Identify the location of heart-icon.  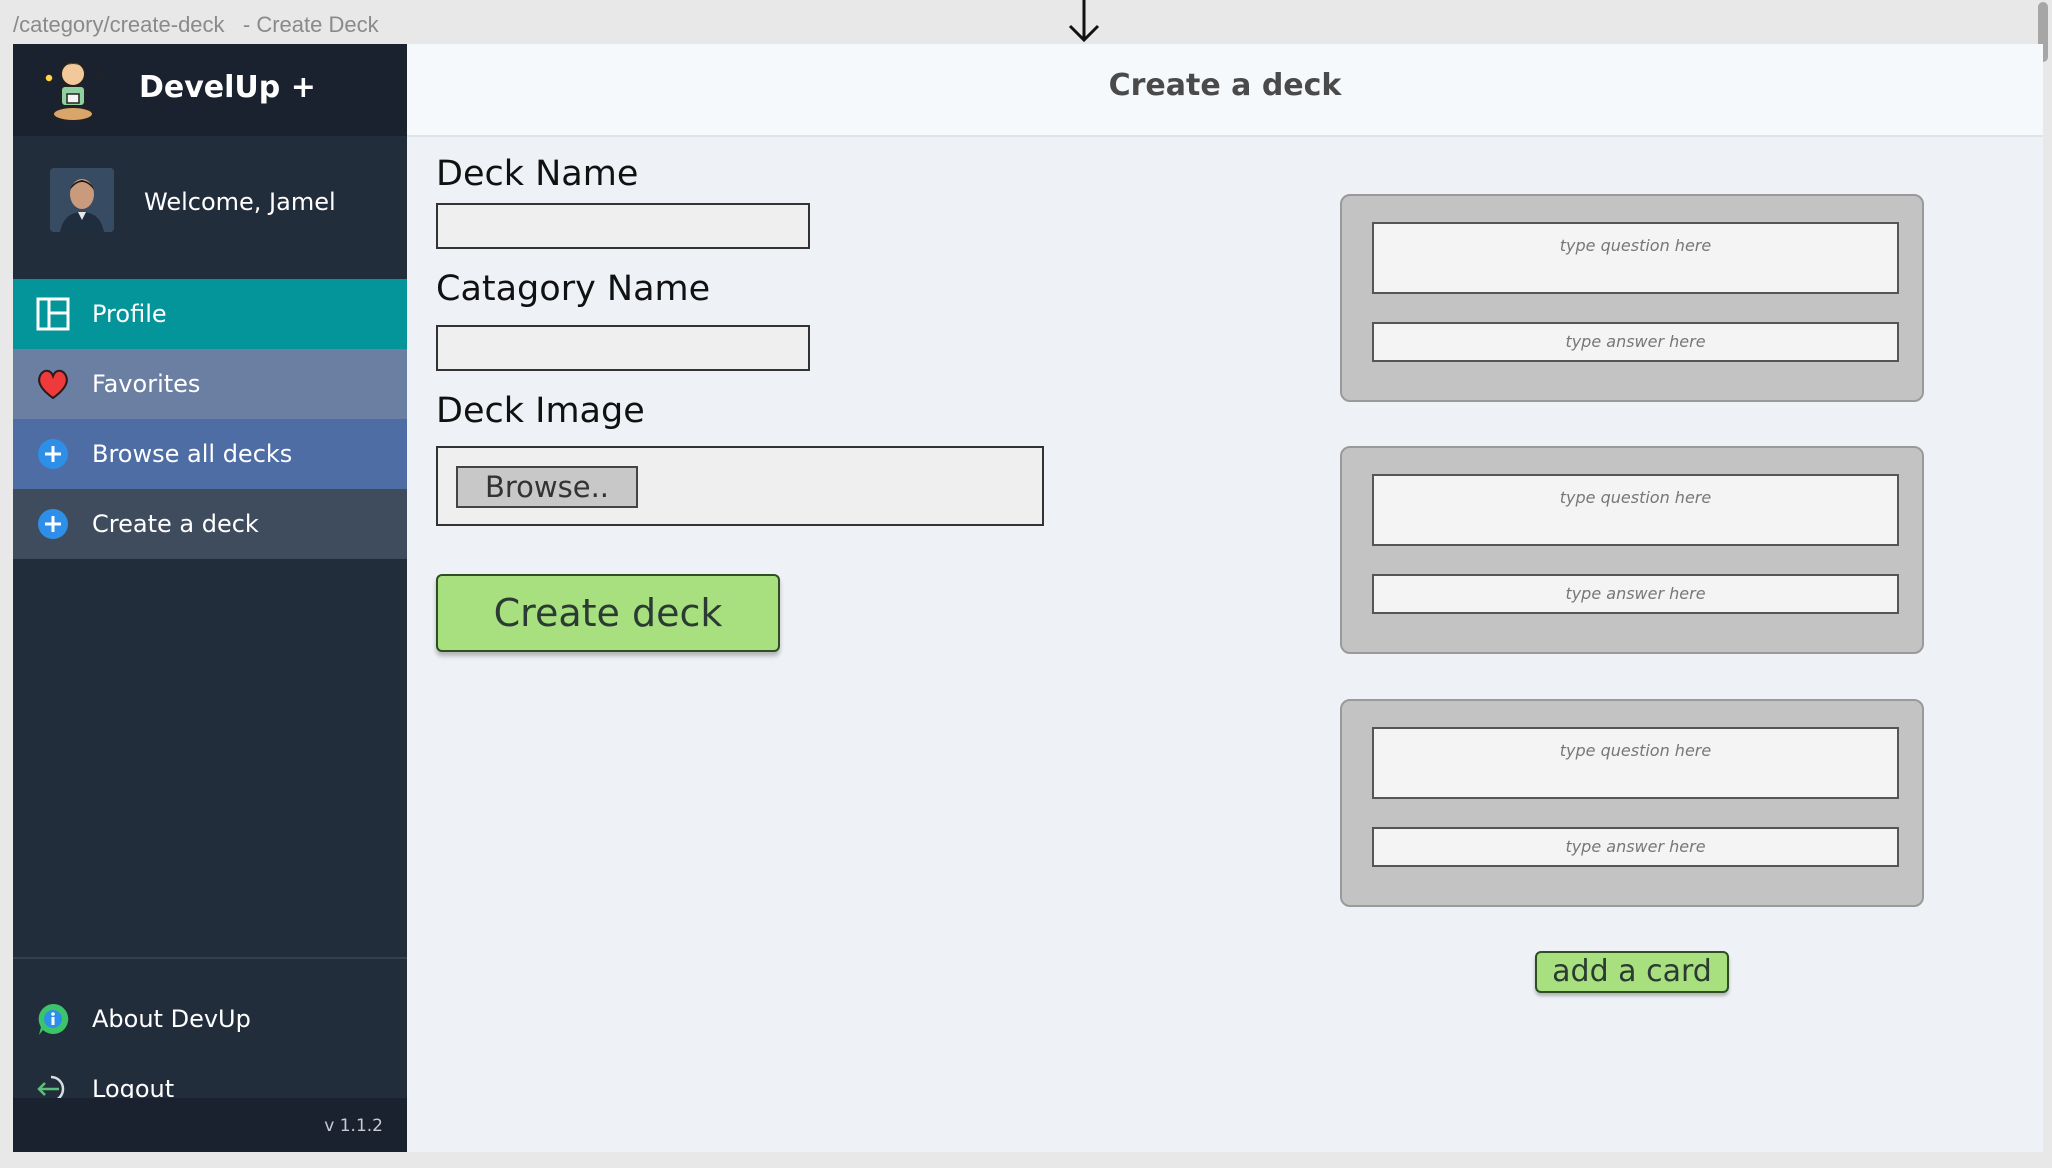
(53, 384).